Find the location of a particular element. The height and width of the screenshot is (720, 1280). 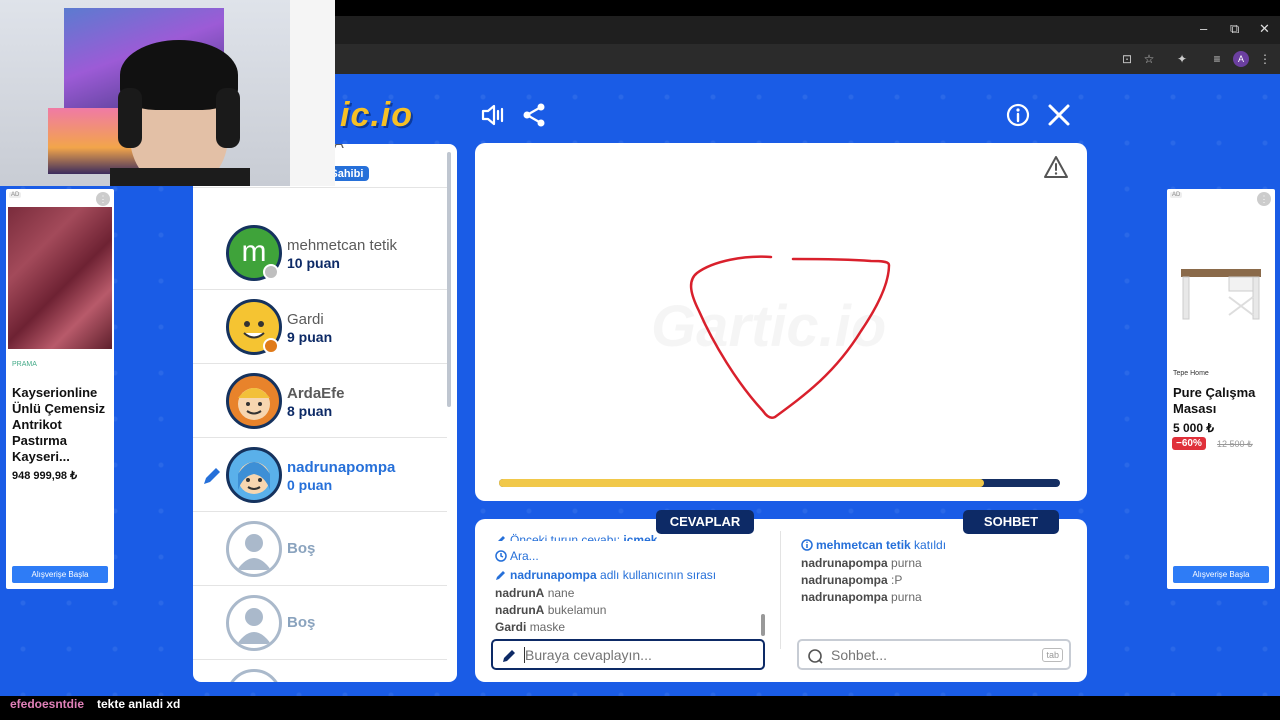

restore-icon: ⧉ is located at coordinates (1234, 29).